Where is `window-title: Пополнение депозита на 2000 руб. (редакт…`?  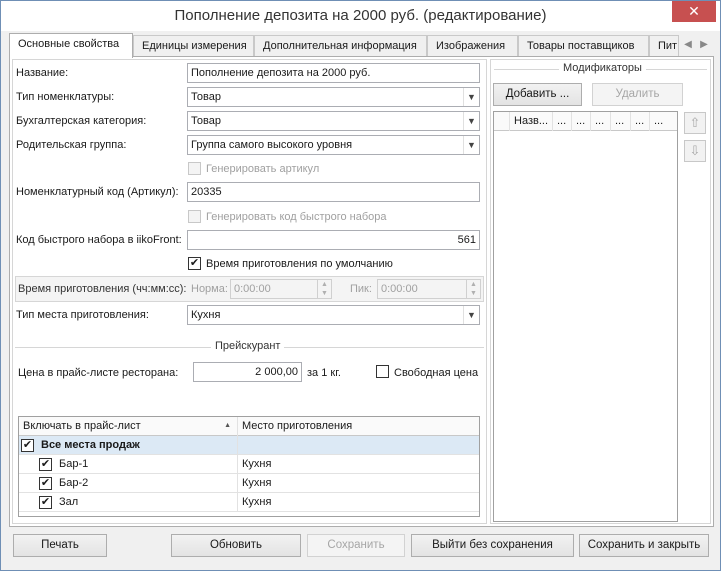
window-title: Пополнение депозита на 2000 руб. (редакт… is located at coordinates (360, 15).